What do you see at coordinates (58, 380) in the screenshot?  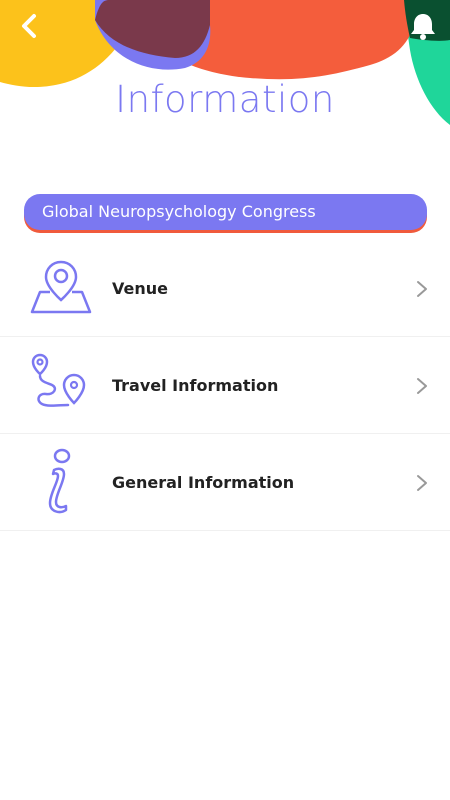 I see `route-icon` at bounding box center [58, 380].